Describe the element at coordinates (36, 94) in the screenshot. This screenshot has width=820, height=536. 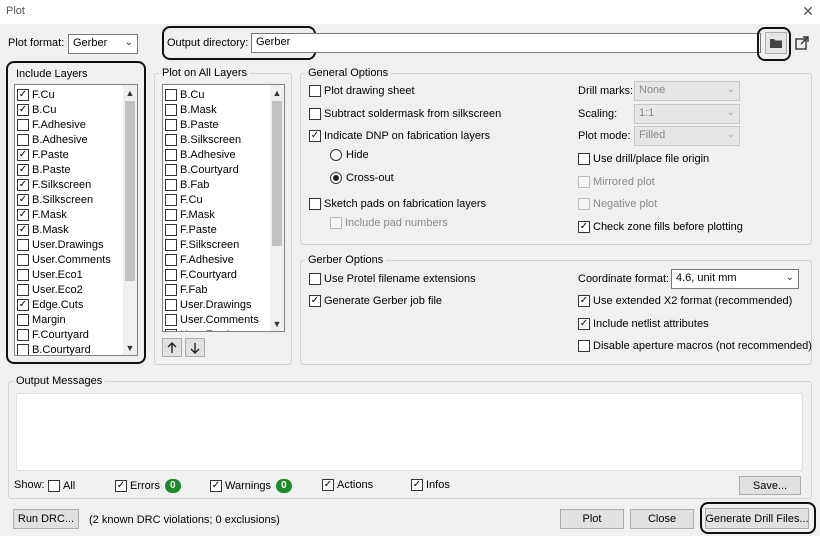
I see `include-layer-row: ✓ F.Cu` at that location.